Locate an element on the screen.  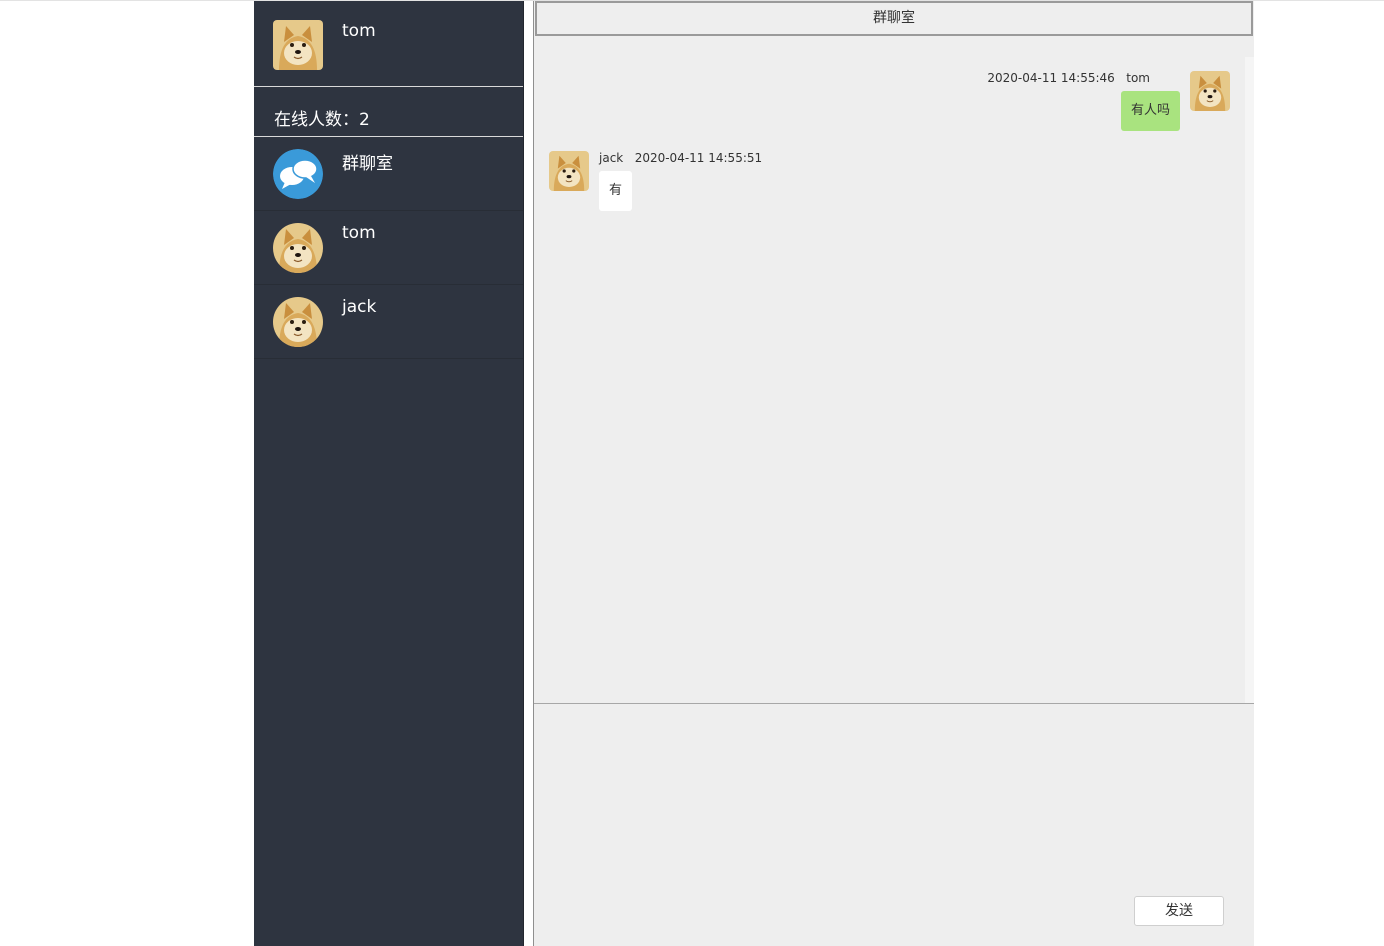
message-input: 发送 is located at coordinates (894, 825).